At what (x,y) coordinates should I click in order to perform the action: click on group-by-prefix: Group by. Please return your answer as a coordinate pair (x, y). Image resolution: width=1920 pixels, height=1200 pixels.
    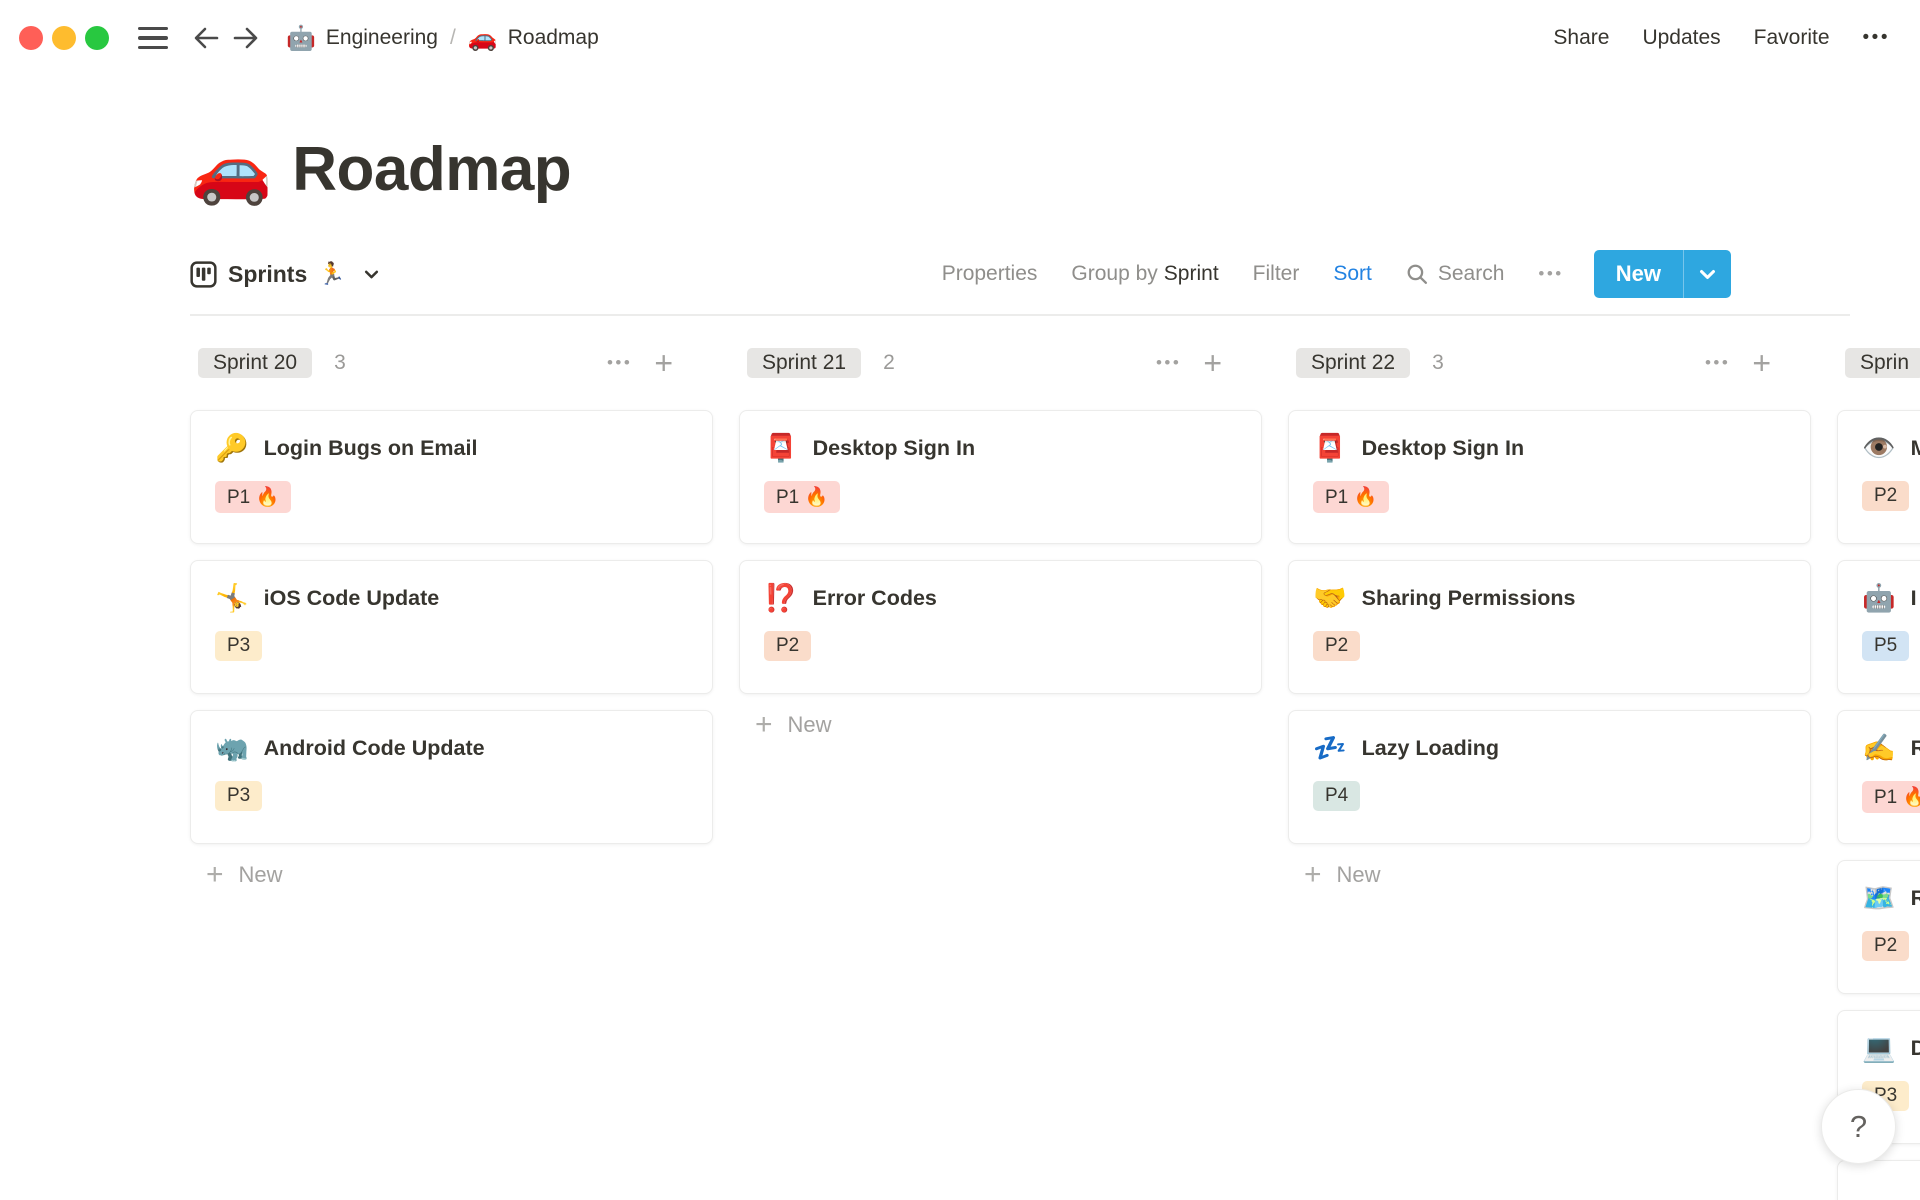
    Looking at the image, I should click on (1114, 273).